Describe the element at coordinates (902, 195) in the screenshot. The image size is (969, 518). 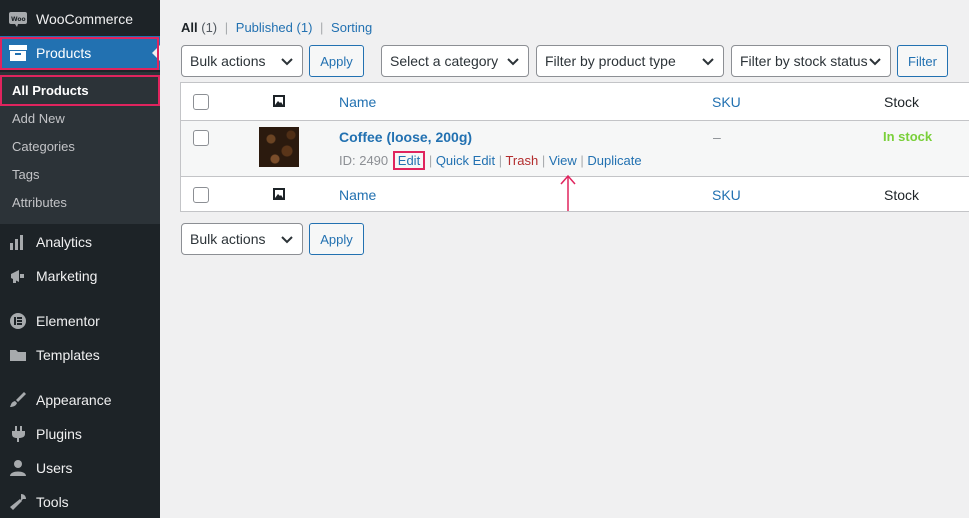
I see `column-stock-footer: Stock` at that location.